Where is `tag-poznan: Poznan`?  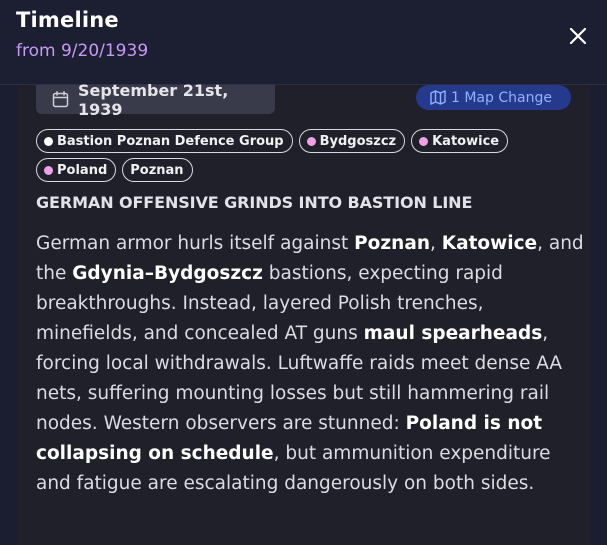
tag-poznan: Poznan is located at coordinates (157, 170).